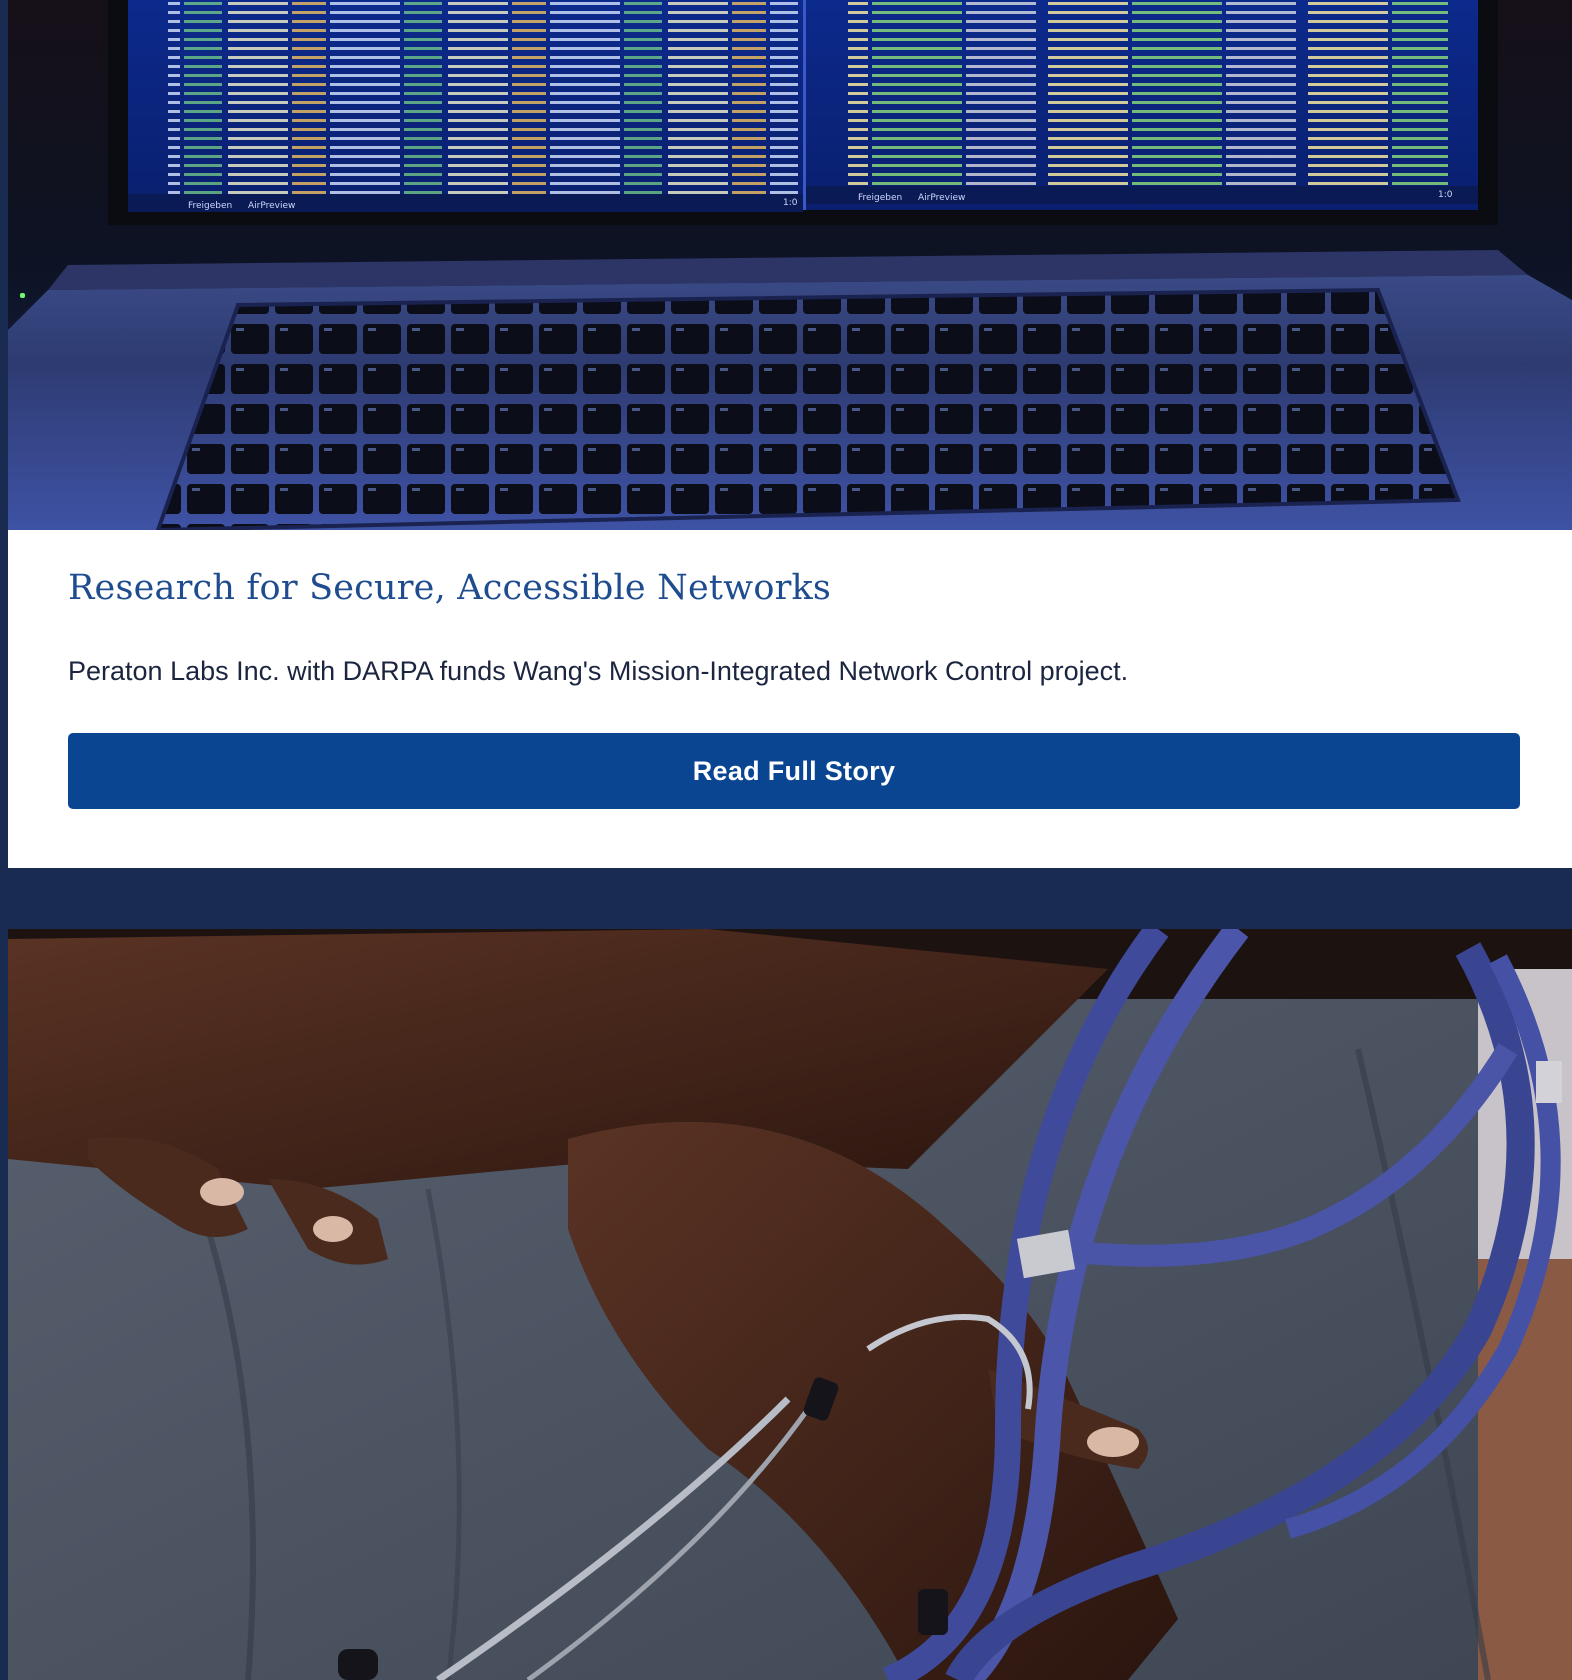 The image size is (1572, 1680). What do you see at coordinates (4, 840) in the screenshot?
I see `left-rail` at bounding box center [4, 840].